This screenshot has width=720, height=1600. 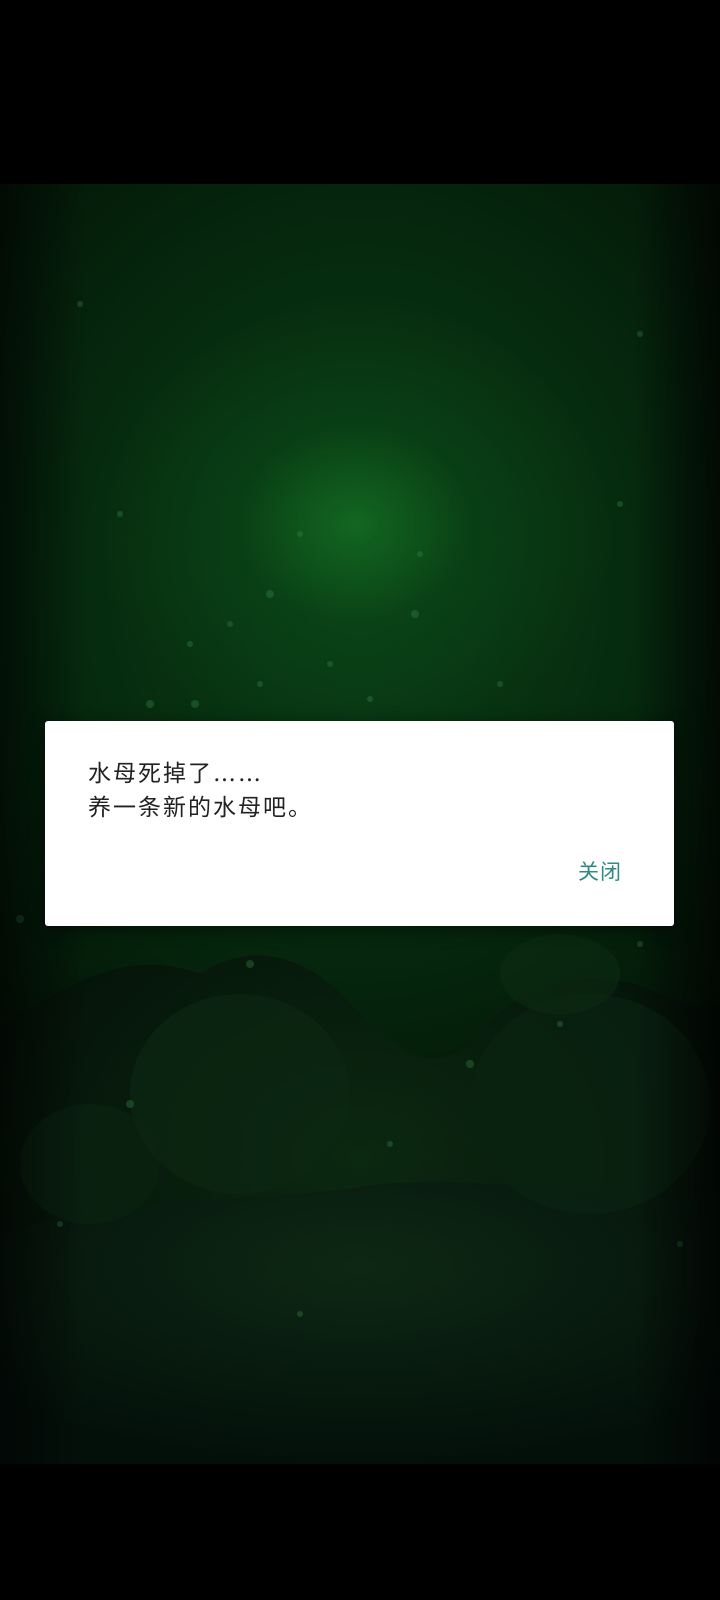 I want to click on jellyfish-died-dialog: 水母死掉了…… 养一条新的水母吧。 关闭, so click(x=359, y=823).